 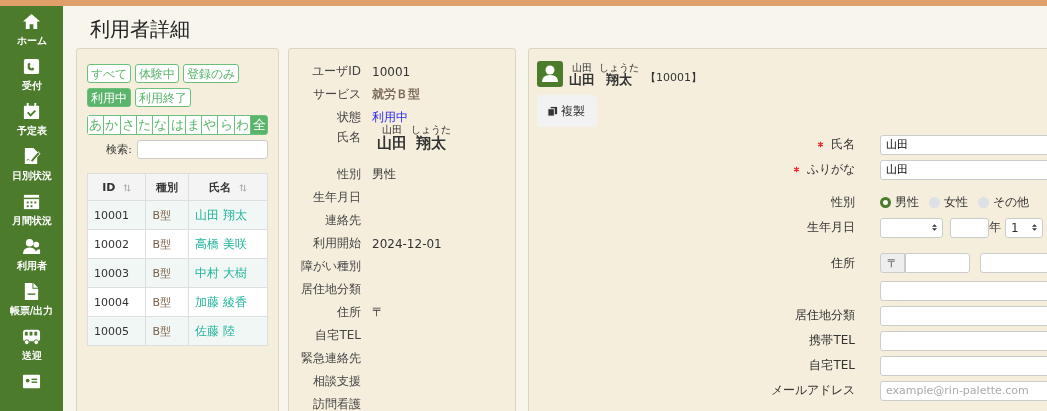 I want to click on table-cell: 10002, so click(x=111, y=244).